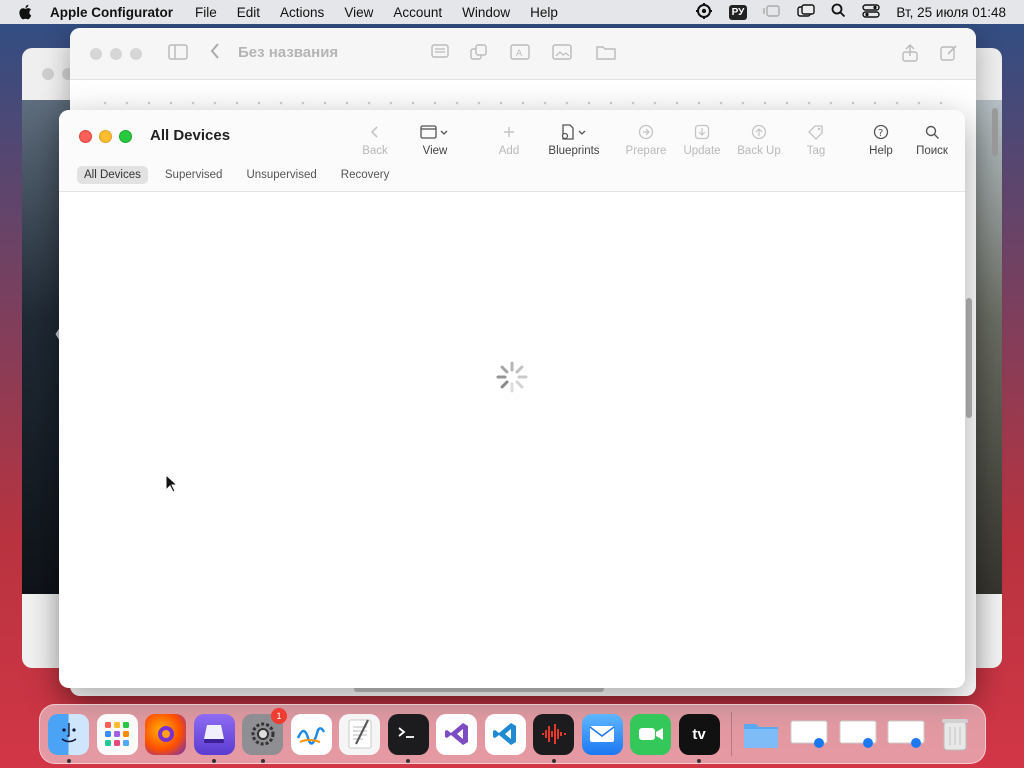 The width and height of the screenshot is (1024, 768). Describe the element at coordinates (760, 734) in the screenshot. I see `dock-downloads-folder` at that location.